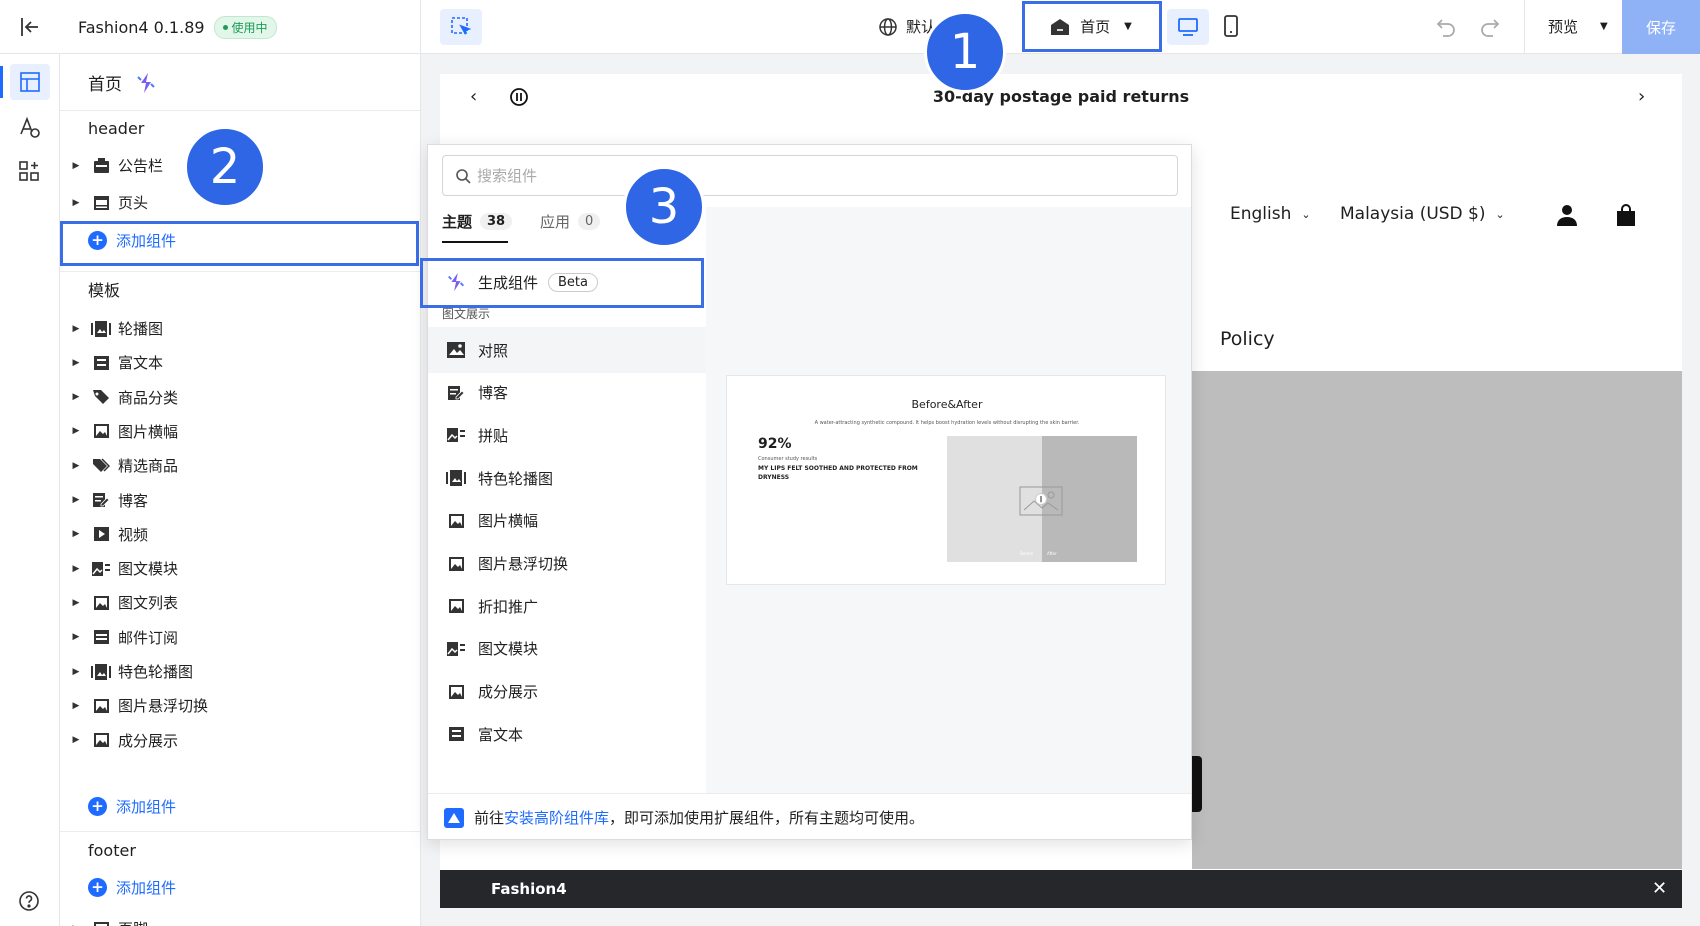 Image resolution: width=1700 pixels, height=926 pixels. What do you see at coordinates (240, 918) in the screenshot?
I see `tree-item-footer: ▶ 页脚` at bounding box center [240, 918].